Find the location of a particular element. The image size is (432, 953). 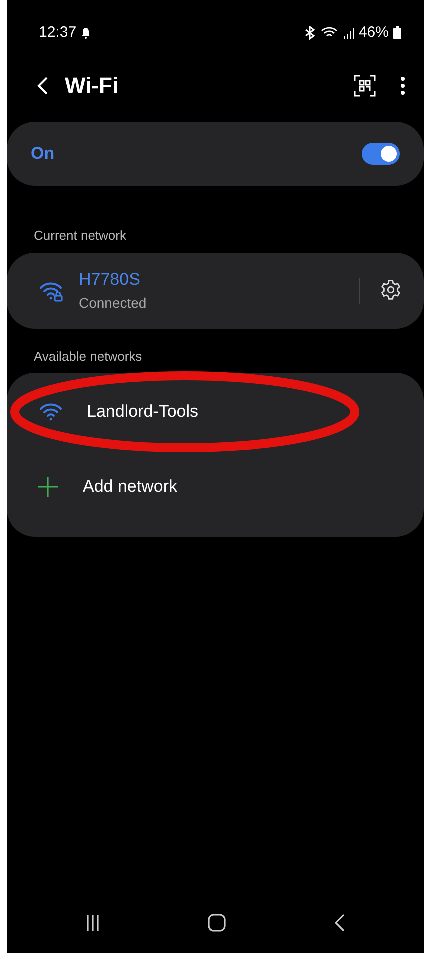

recents-icon is located at coordinates (92, 923).